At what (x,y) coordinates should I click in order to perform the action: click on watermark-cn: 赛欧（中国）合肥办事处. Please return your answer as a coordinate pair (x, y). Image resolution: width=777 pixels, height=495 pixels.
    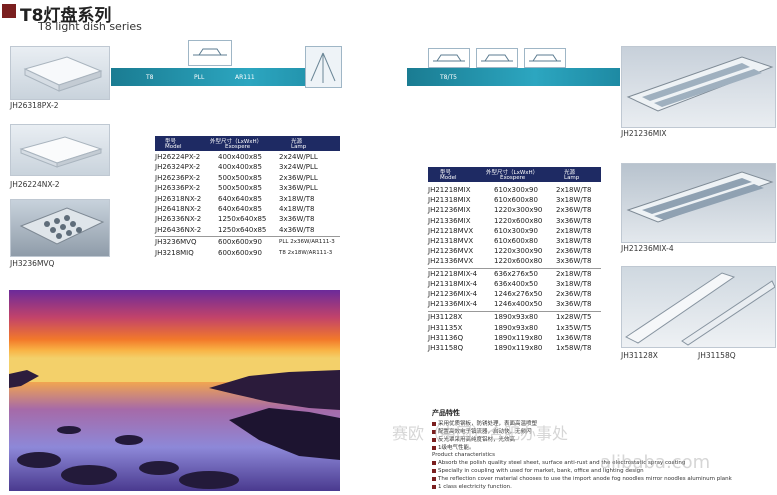
    Looking at the image, I should click on (480, 433).